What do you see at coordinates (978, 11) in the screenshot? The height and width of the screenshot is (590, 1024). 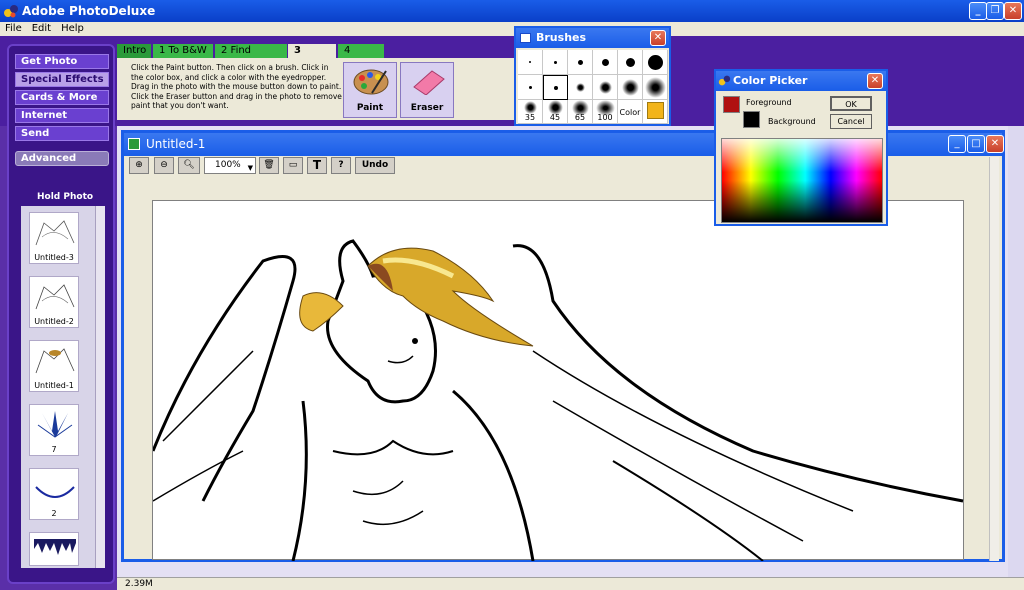 I see `minimize-button: _` at bounding box center [978, 11].